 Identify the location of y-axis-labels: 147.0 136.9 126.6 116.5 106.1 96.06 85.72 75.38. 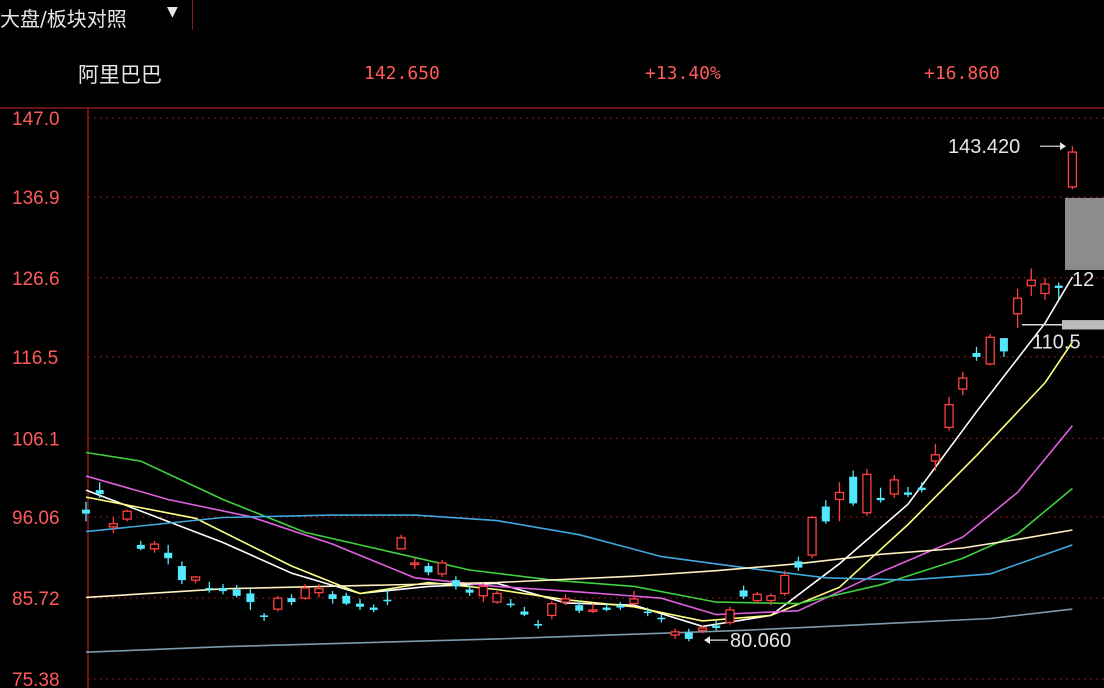
(36, 398).